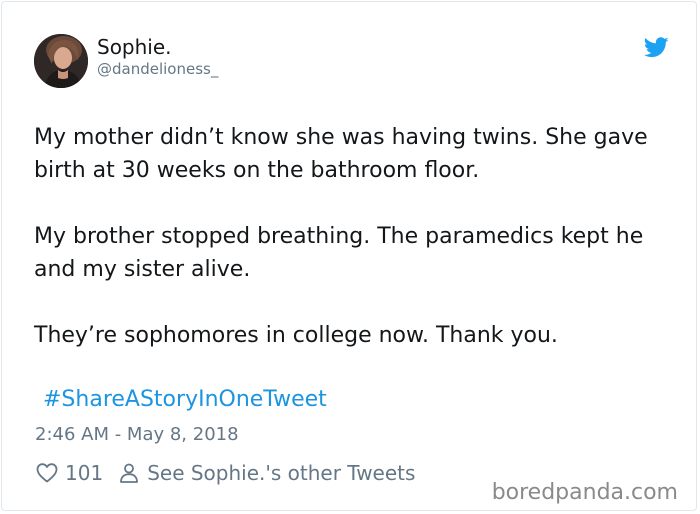 The width and height of the screenshot is (700, 514). Describe the element at coordinates (47, 473) in the screenshot. I see `heart-icon` at that location.